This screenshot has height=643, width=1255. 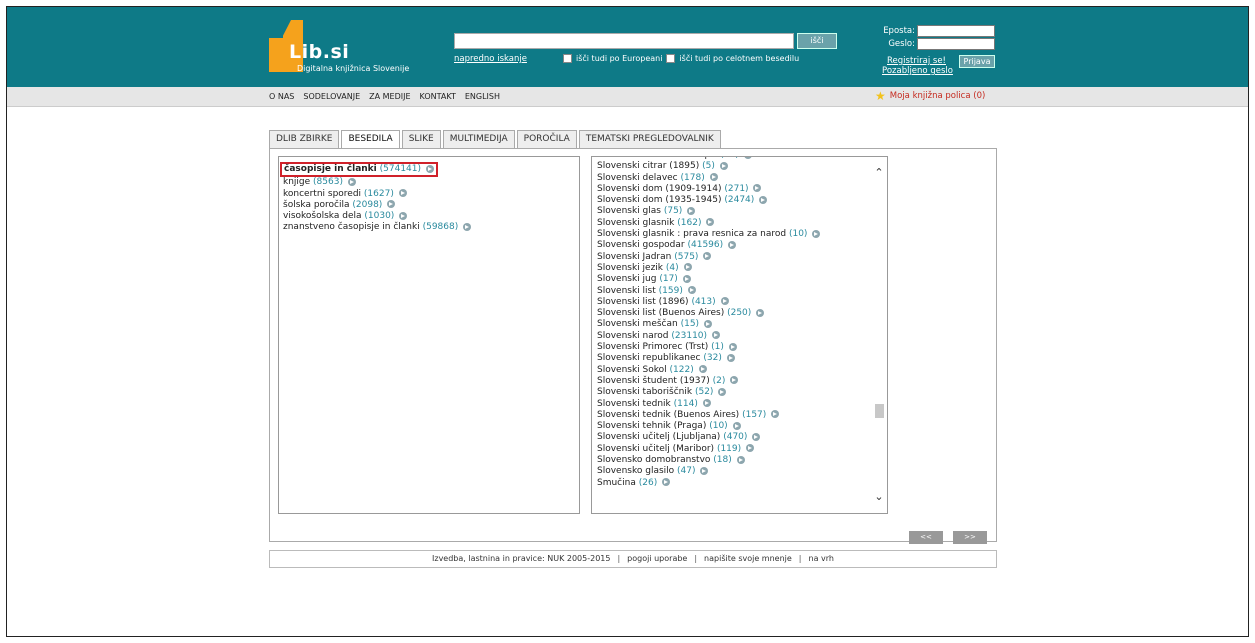 What do you see at coordinates (879, 497) in the screenshot?
I see `scroll-down-icon: ⌄` at bounding box center [879, 497].